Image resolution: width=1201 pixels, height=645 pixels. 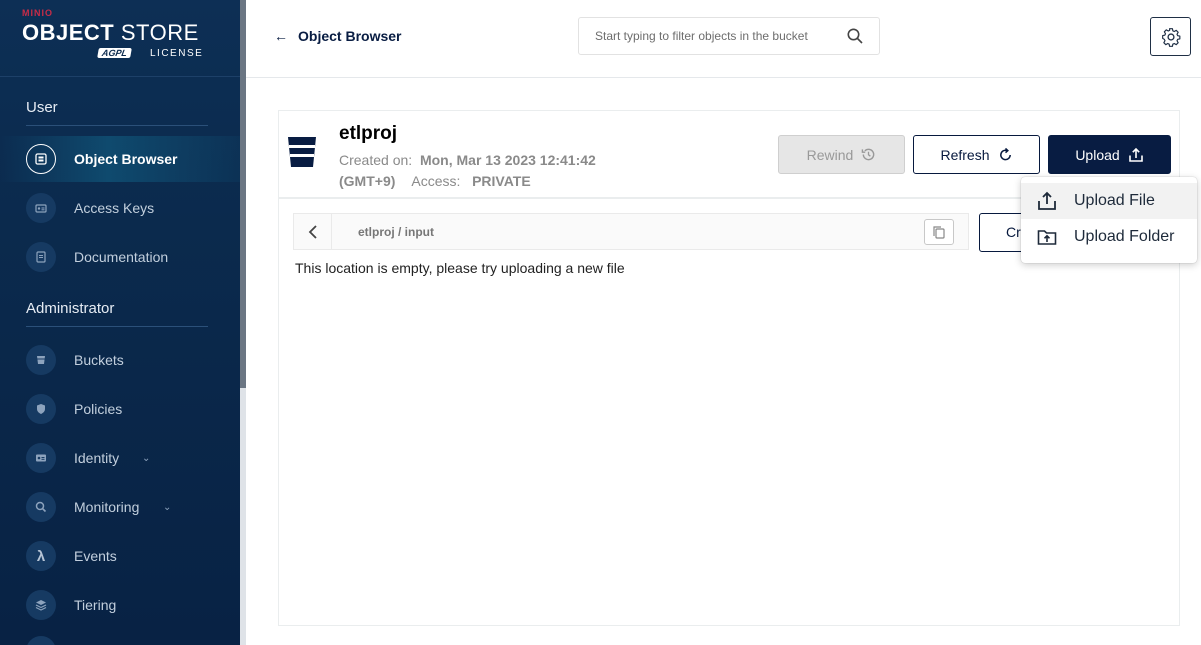 I want to click on policies-icon, so click(x=41, y=409).